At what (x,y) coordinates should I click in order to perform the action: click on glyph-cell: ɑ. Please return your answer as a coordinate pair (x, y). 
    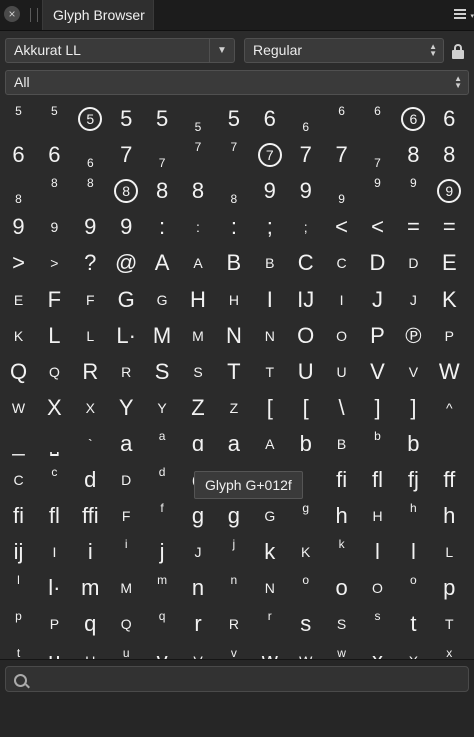
    Looking at the image, I should click on (198, 444).